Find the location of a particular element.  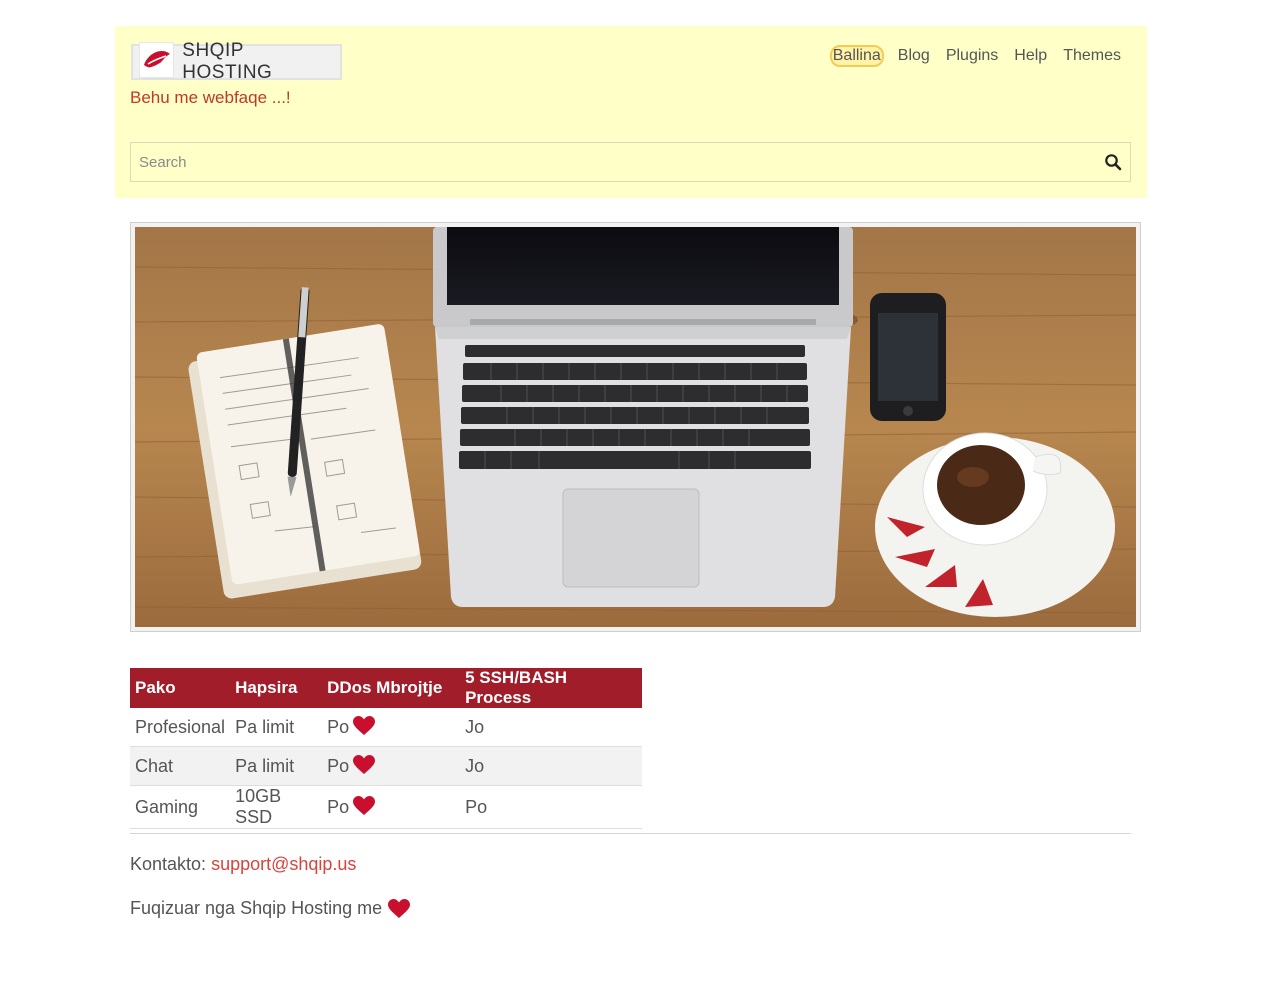

footer-divider is located at coordinates (630, 833).